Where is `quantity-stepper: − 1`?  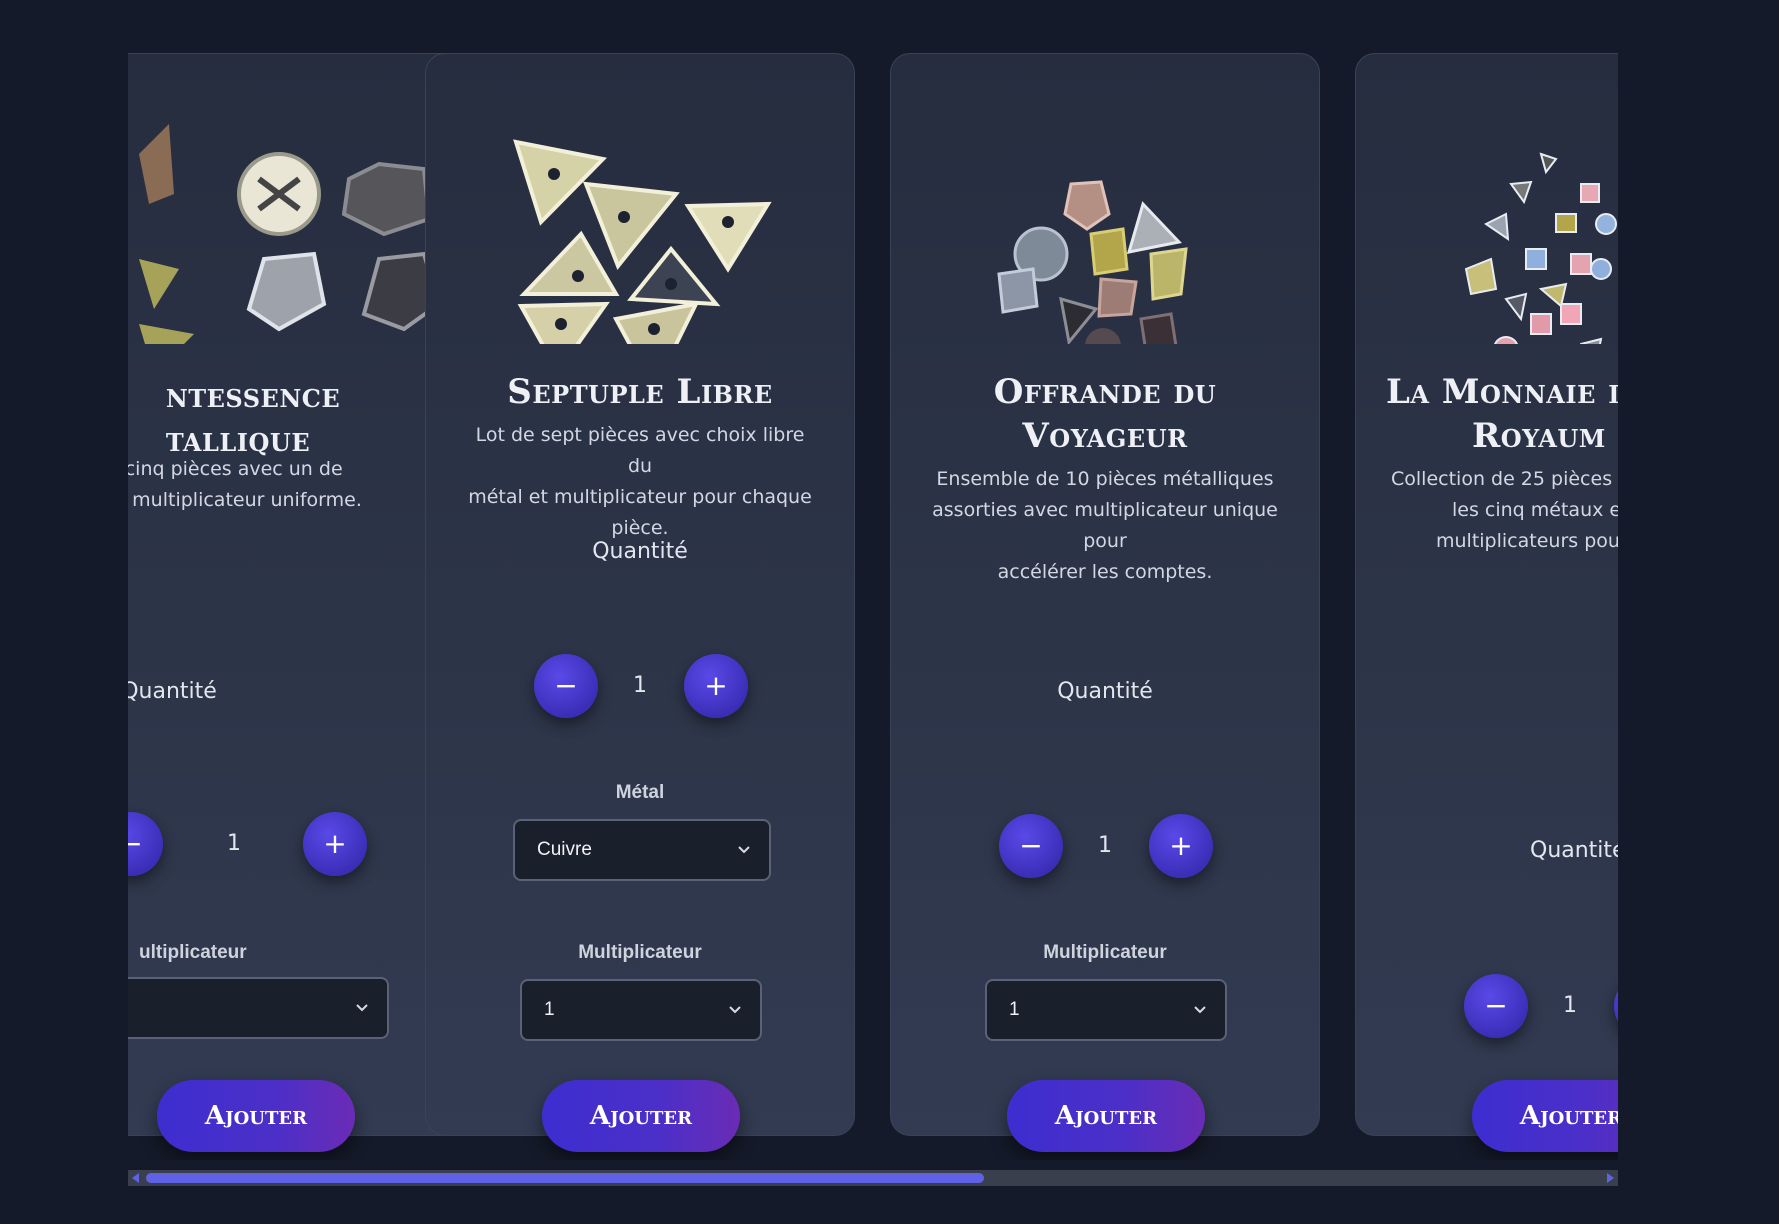
quantity-stepper: − 1 is located at coordinates (1487, 1007).